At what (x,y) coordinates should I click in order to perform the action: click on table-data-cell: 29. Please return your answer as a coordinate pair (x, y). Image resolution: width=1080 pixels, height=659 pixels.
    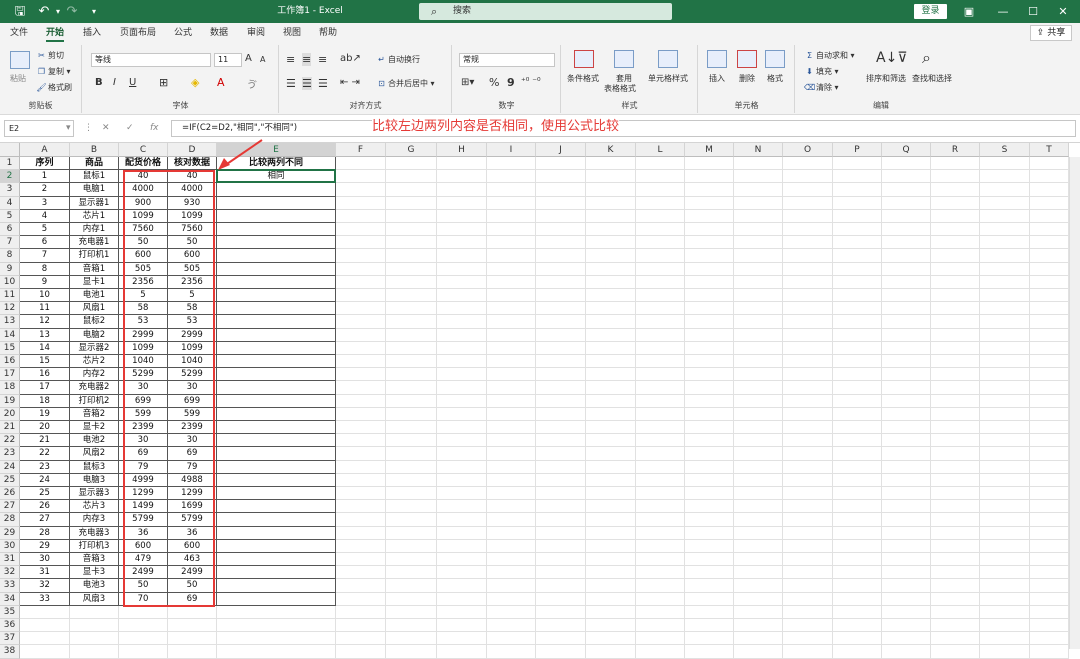
    Looking at the image, I should click on (45, 546).